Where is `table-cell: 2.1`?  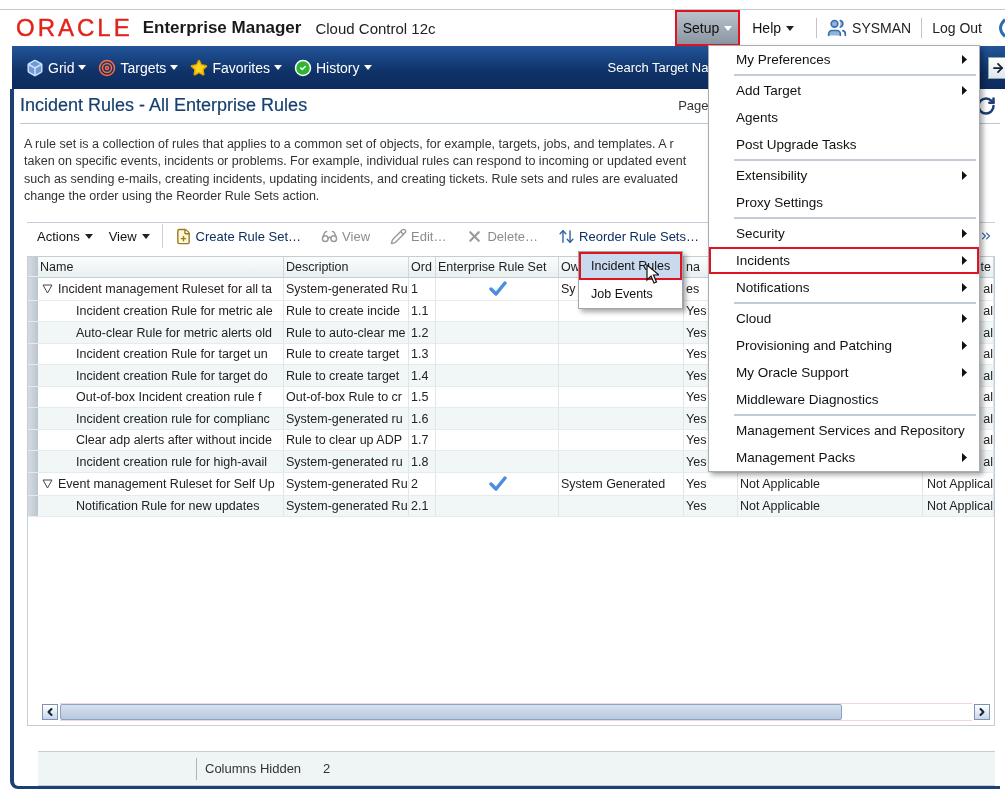
table-cell: 2.1 is located at coordinates (422, 506).